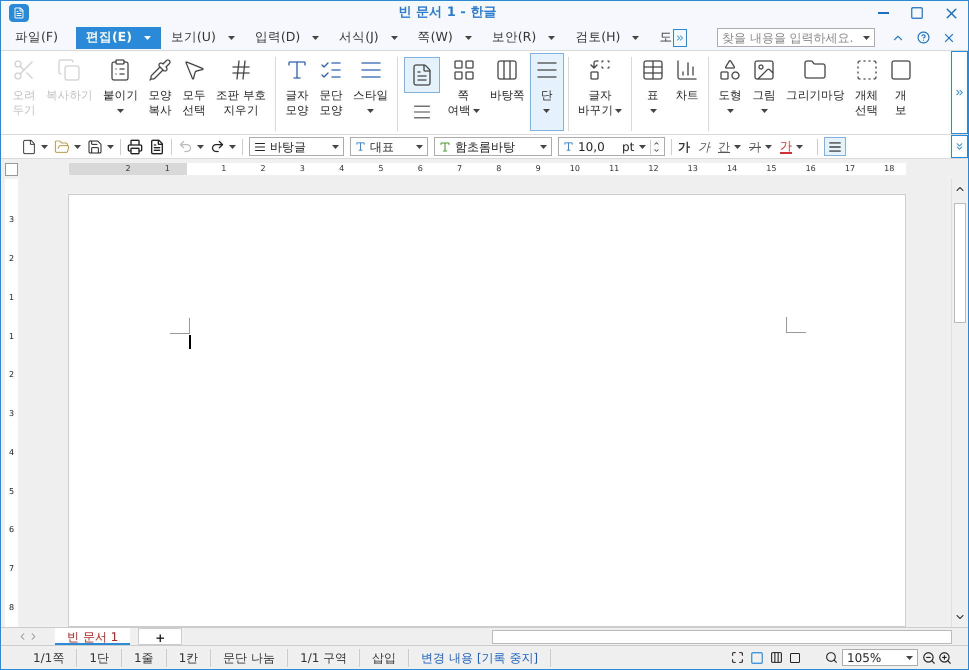 The height and width of the screenshot is (670, 969). I want to click on ribbon-button: 개체 선택, so click(867, 92).